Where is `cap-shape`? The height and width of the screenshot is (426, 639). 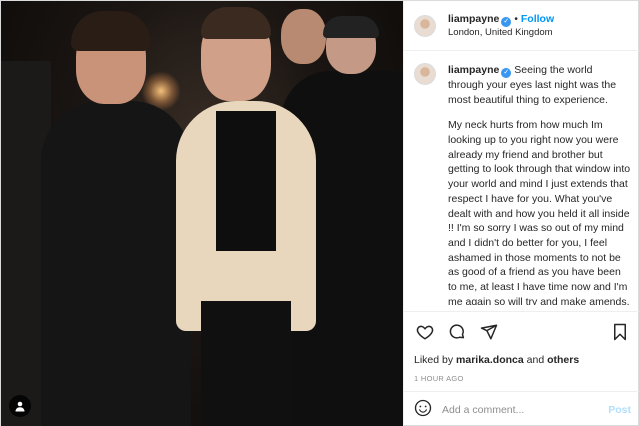
cap-shape is located at coordinates (351, 27).